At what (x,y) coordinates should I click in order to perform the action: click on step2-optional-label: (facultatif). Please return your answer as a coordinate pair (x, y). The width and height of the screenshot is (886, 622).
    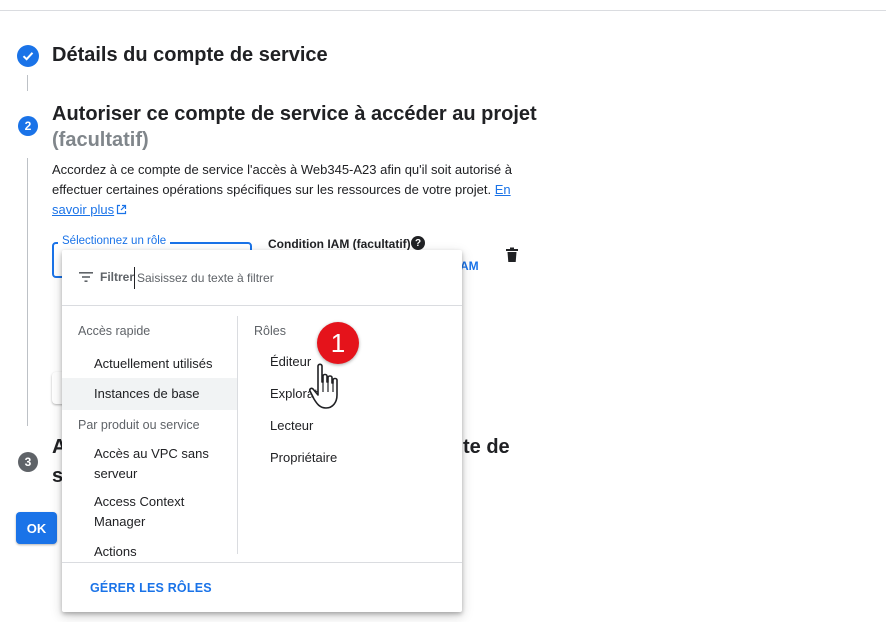
    Looking at the image, I should click on (100, 140).